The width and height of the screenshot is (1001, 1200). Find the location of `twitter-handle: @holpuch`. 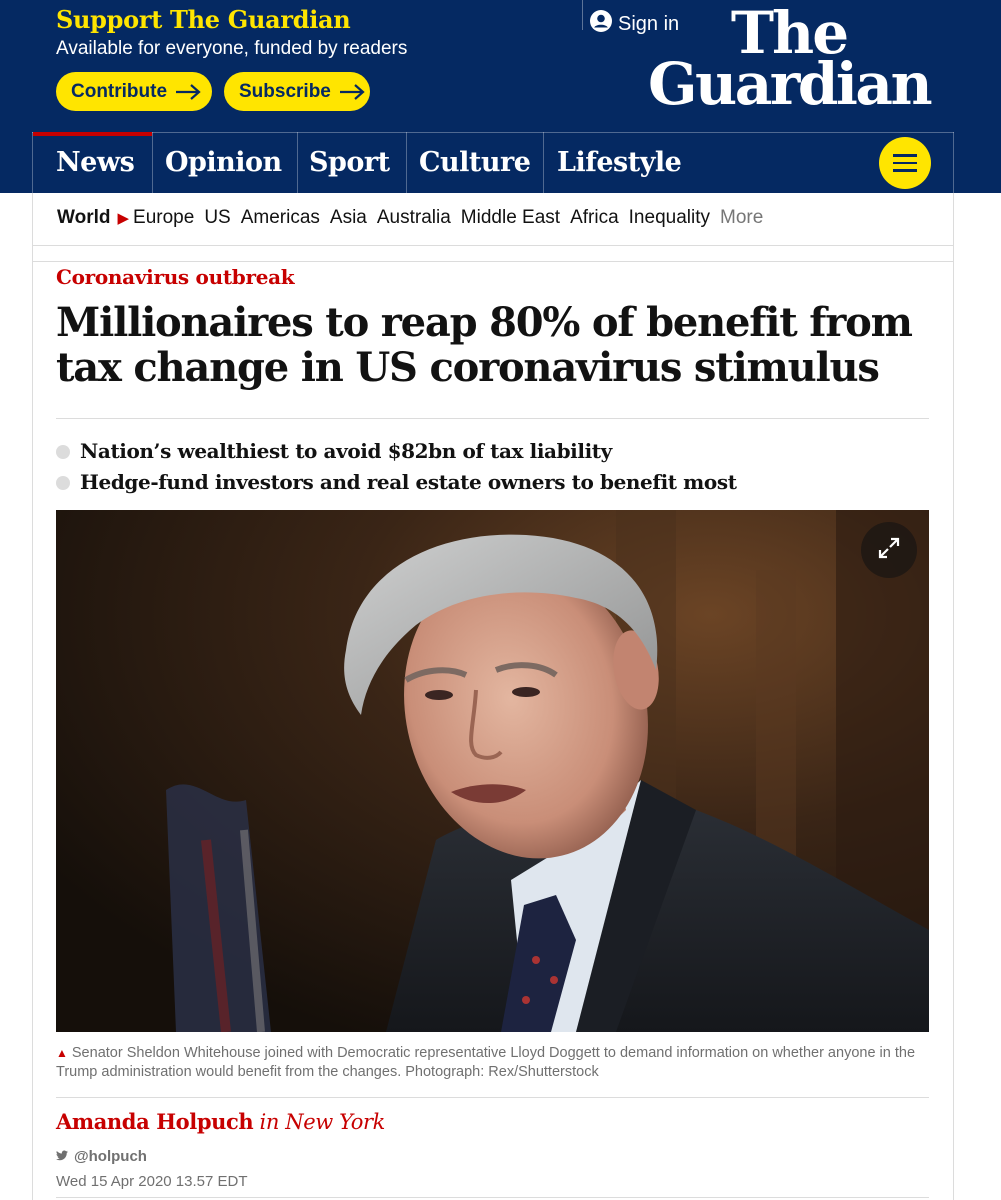

twitter-handle: @holpuch is located at coordinates (110, 1156).